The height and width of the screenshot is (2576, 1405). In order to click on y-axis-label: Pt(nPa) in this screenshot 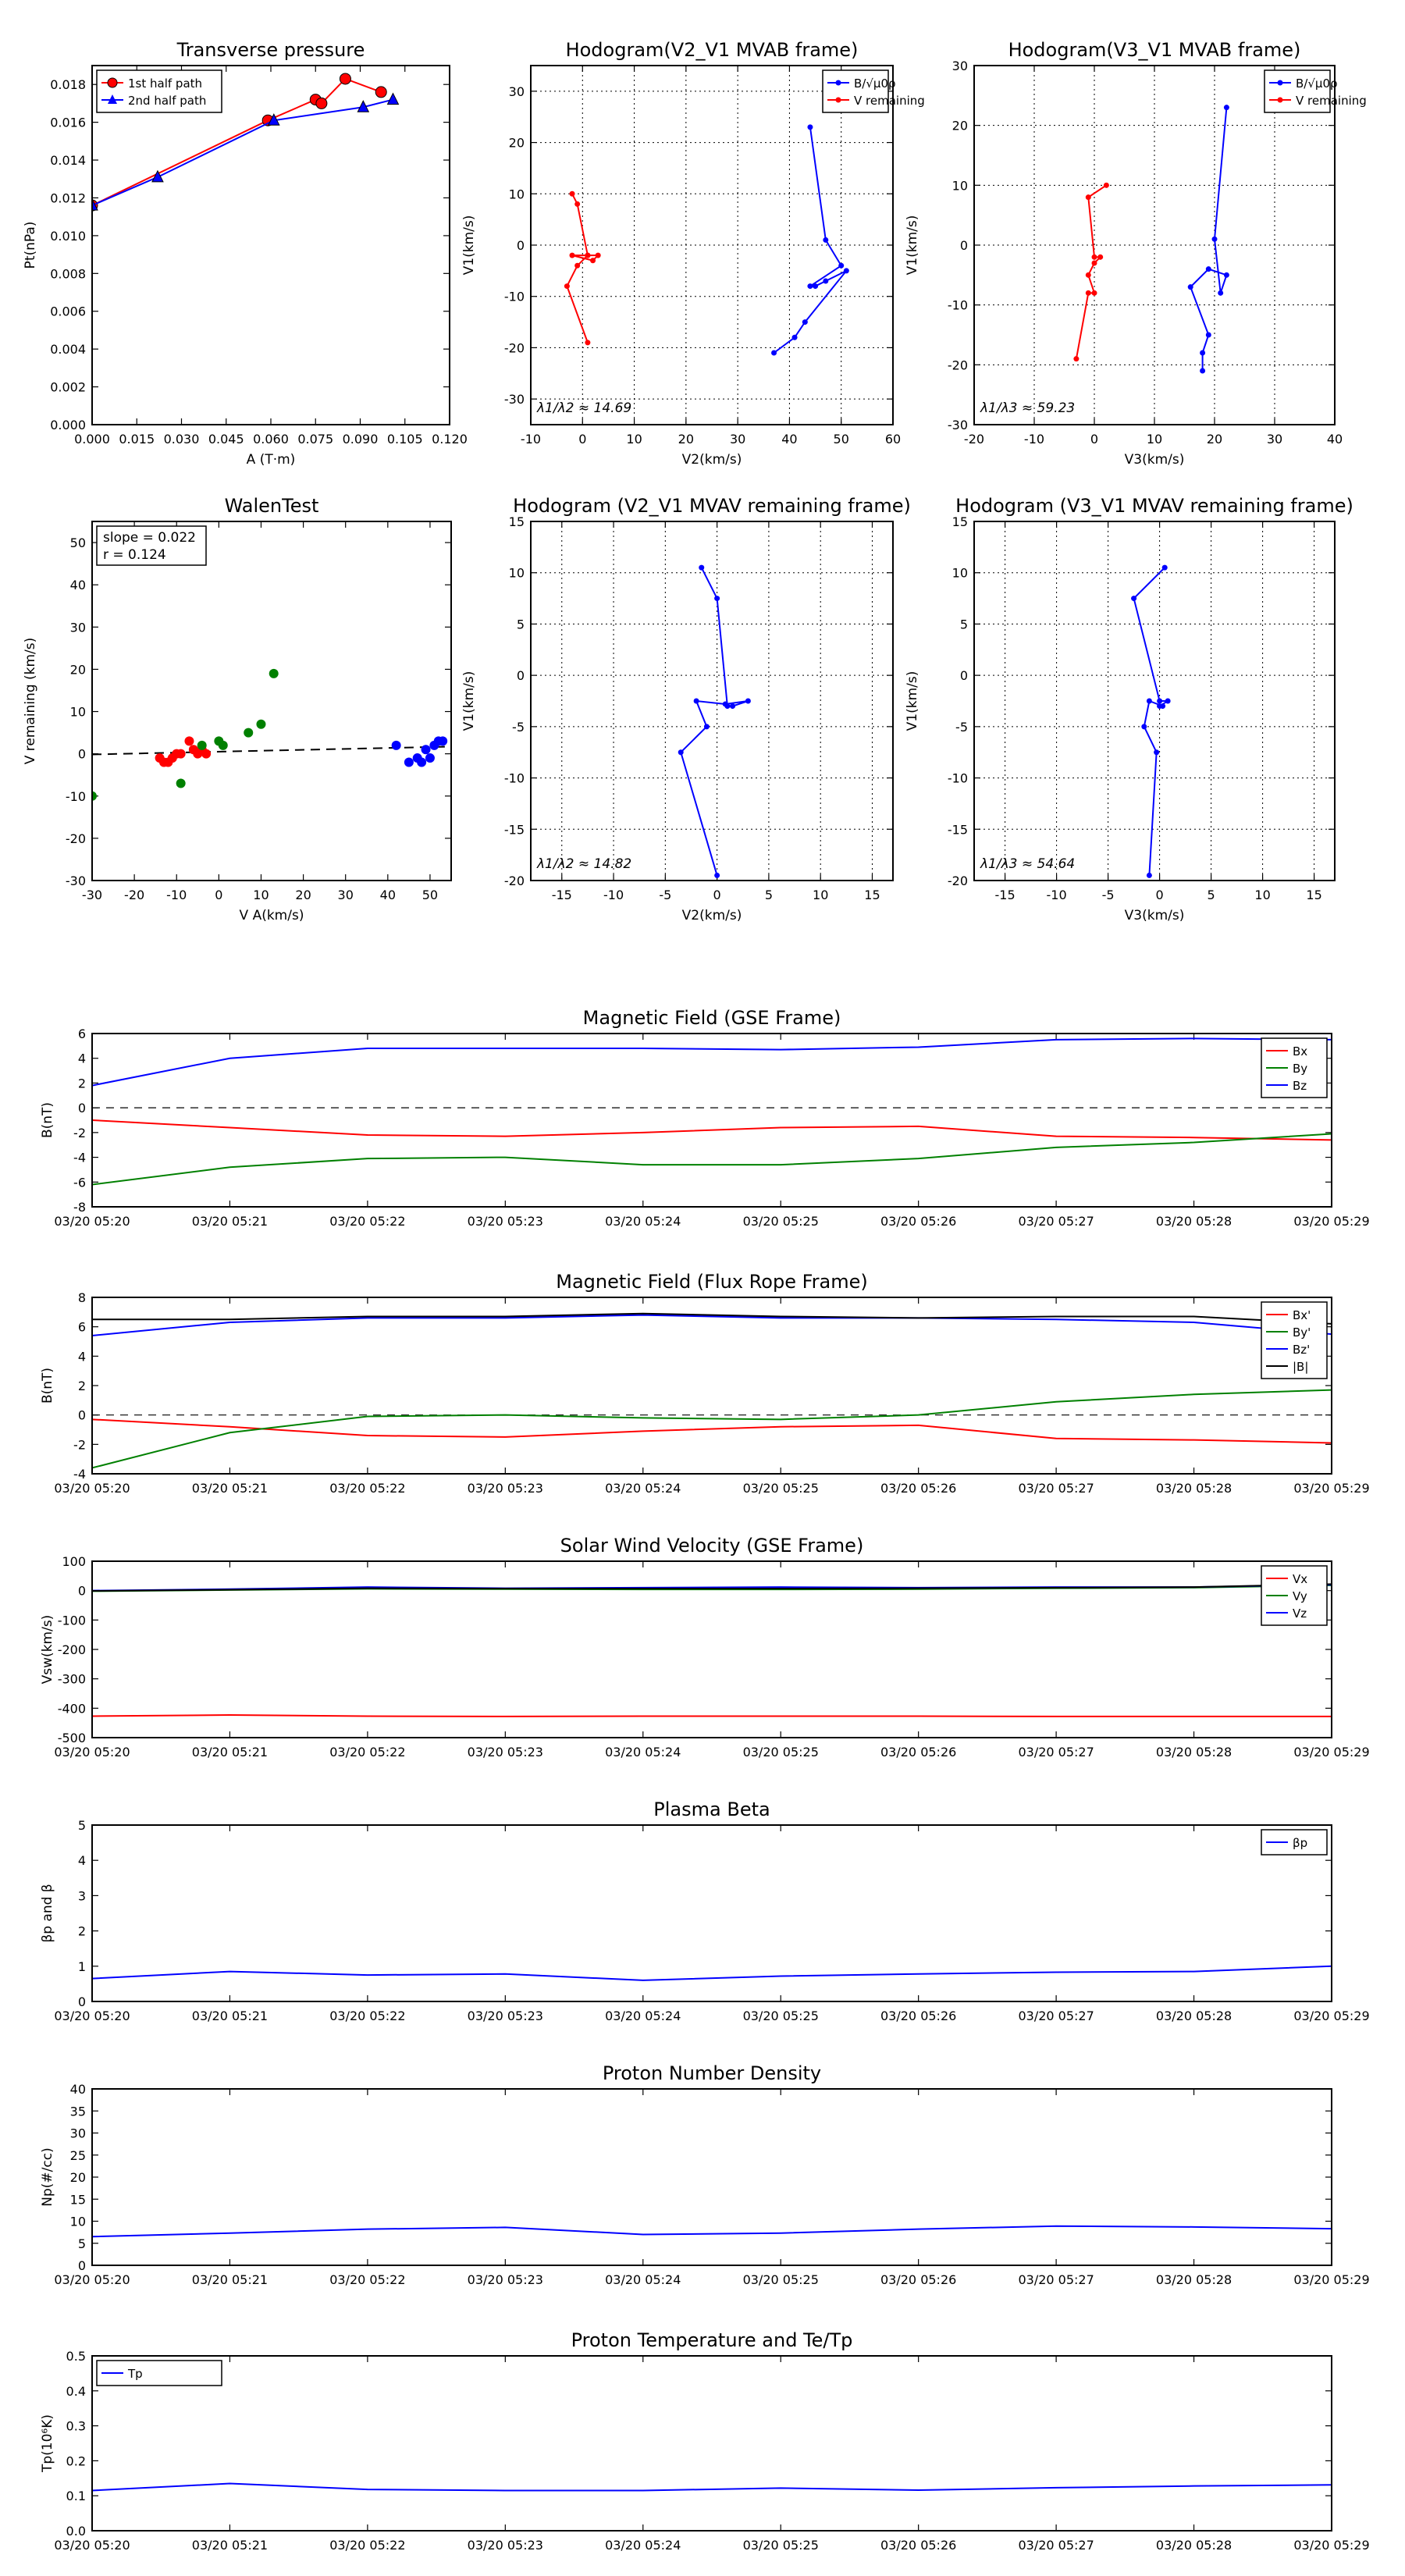, I will do `click(30, 245)`.